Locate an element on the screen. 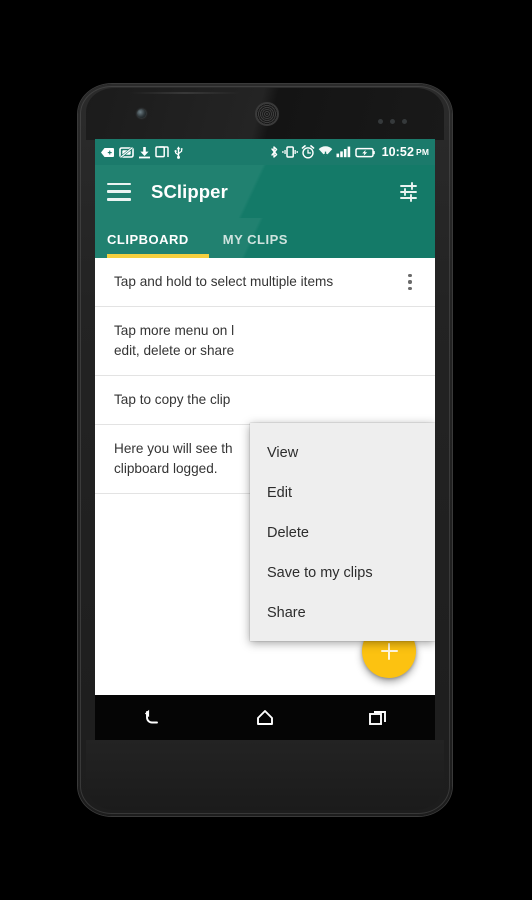 This screenshot has width=532, height=900. list-item-text: Here you will see th clipboard logged. is located at coordinates (173, 458).